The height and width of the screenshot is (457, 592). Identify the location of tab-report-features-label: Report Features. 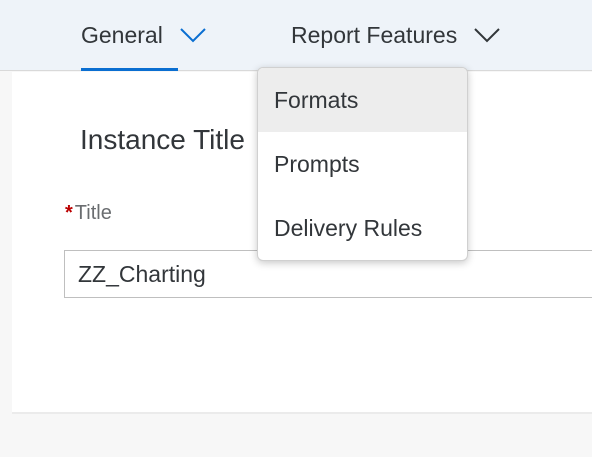
(374, 35).